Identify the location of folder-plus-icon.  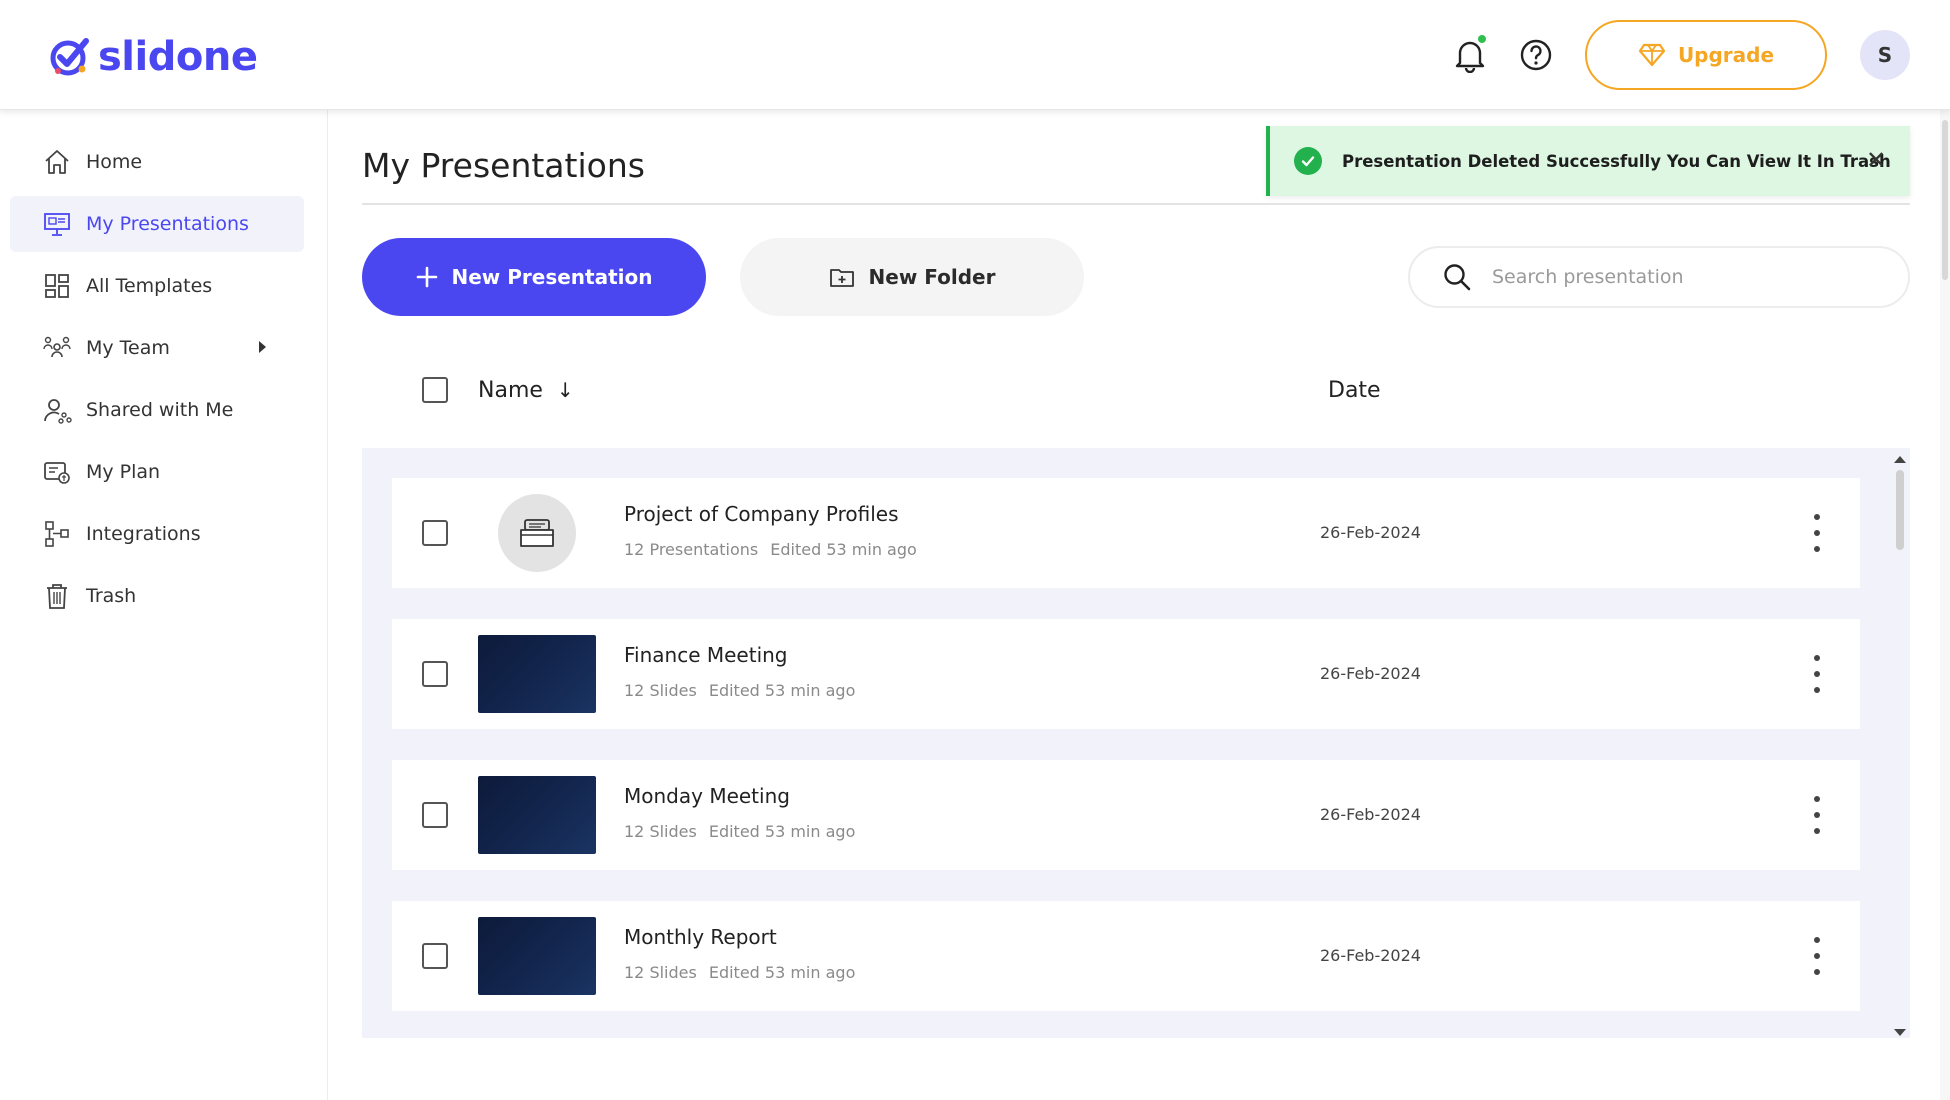
(841, 278).